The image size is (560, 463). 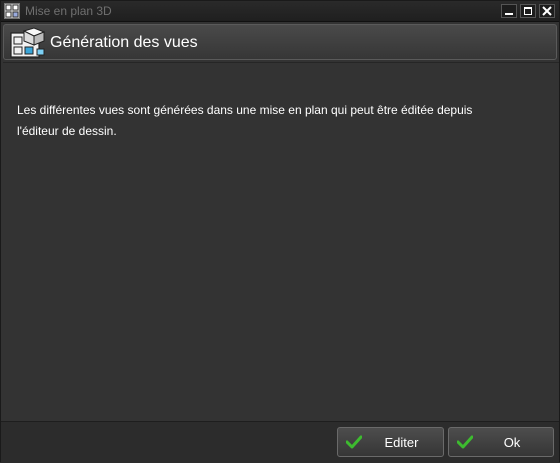 I want to click on ok-button-label: Ok, so click(x=512, y=442).